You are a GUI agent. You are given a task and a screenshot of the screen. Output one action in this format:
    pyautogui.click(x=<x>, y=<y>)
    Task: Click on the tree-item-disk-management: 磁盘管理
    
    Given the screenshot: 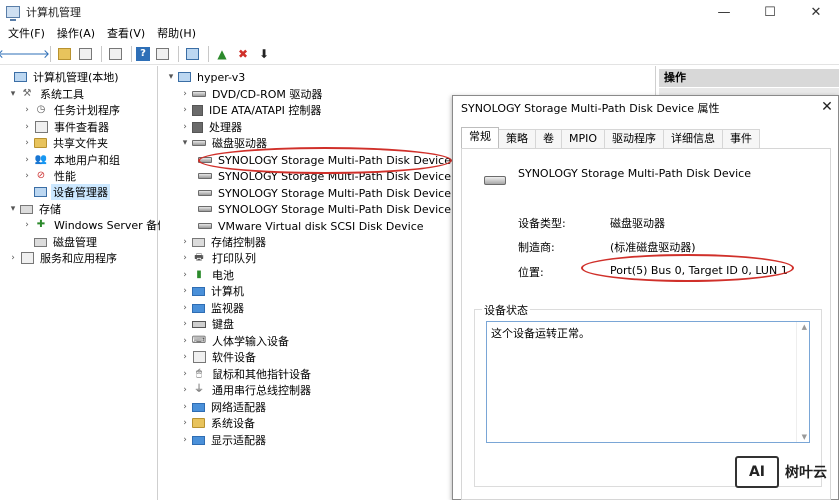 What is the action you would take?
    pyautogui.click(x=60, y=242)
    